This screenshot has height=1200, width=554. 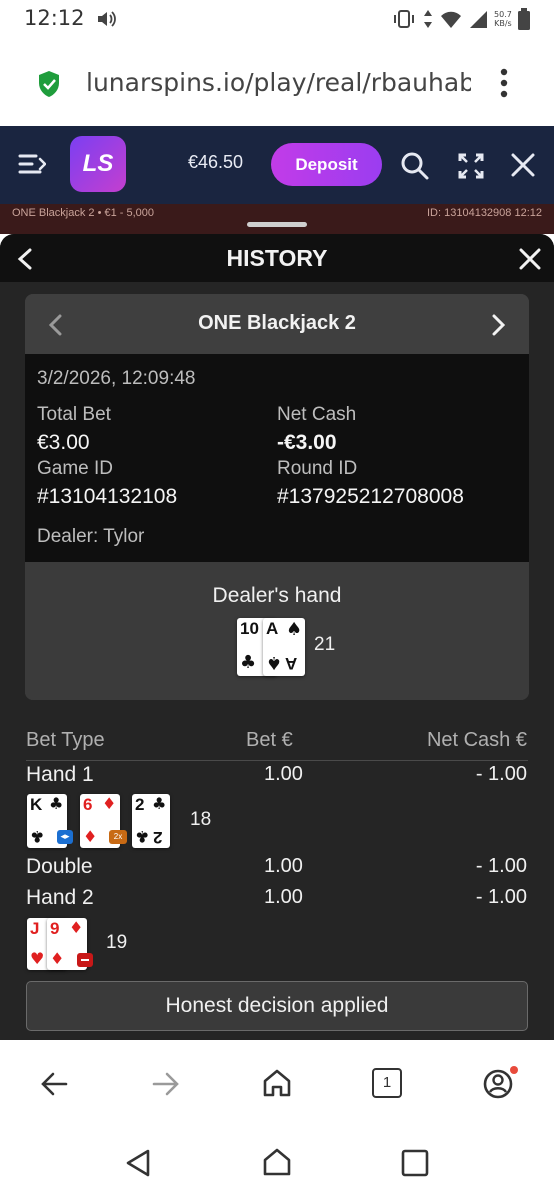 I want to click on hand1-total: 18, so click(x=201, y=819).